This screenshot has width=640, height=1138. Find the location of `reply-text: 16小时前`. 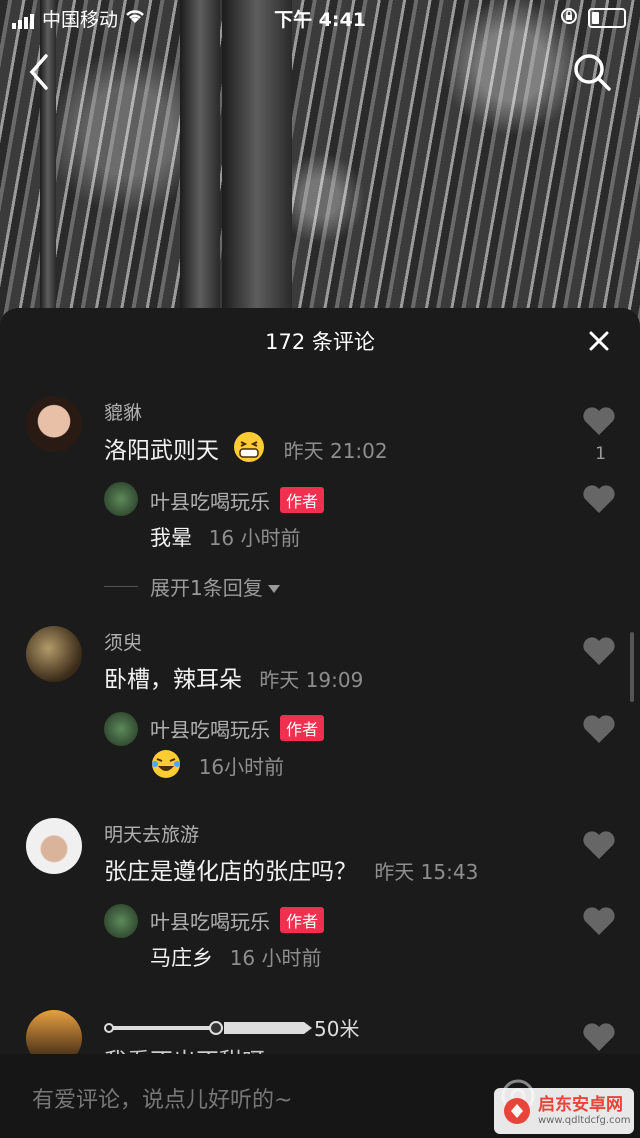

reply-text: 16小时前 is located at coordinates (217, 766).